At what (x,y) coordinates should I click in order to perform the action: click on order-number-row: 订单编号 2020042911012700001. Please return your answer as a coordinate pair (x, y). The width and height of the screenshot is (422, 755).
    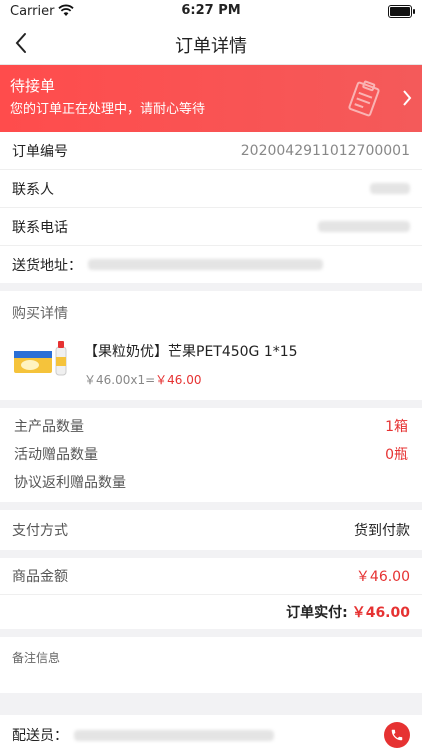
    Looking at the image, I should click on (211, 151).